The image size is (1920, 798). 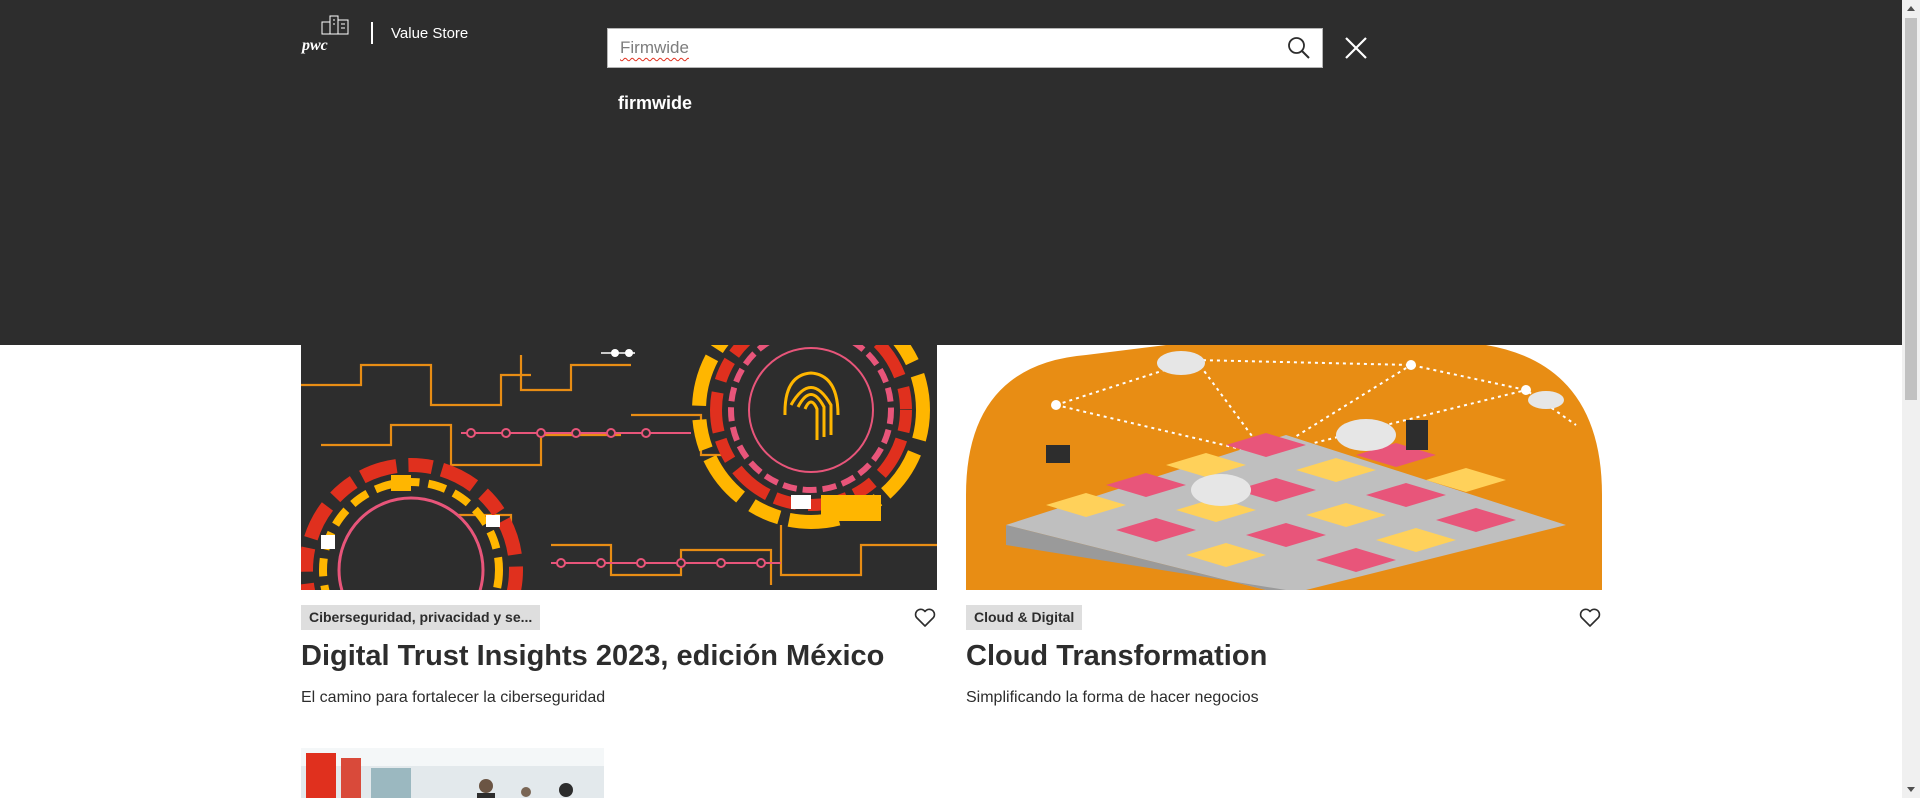 What do you see at coordinates (1112, 697) in the screenshot?
I see `card-subtitle: Simplificando la forma de hacer negocios` at bounding box center [1112, 697].